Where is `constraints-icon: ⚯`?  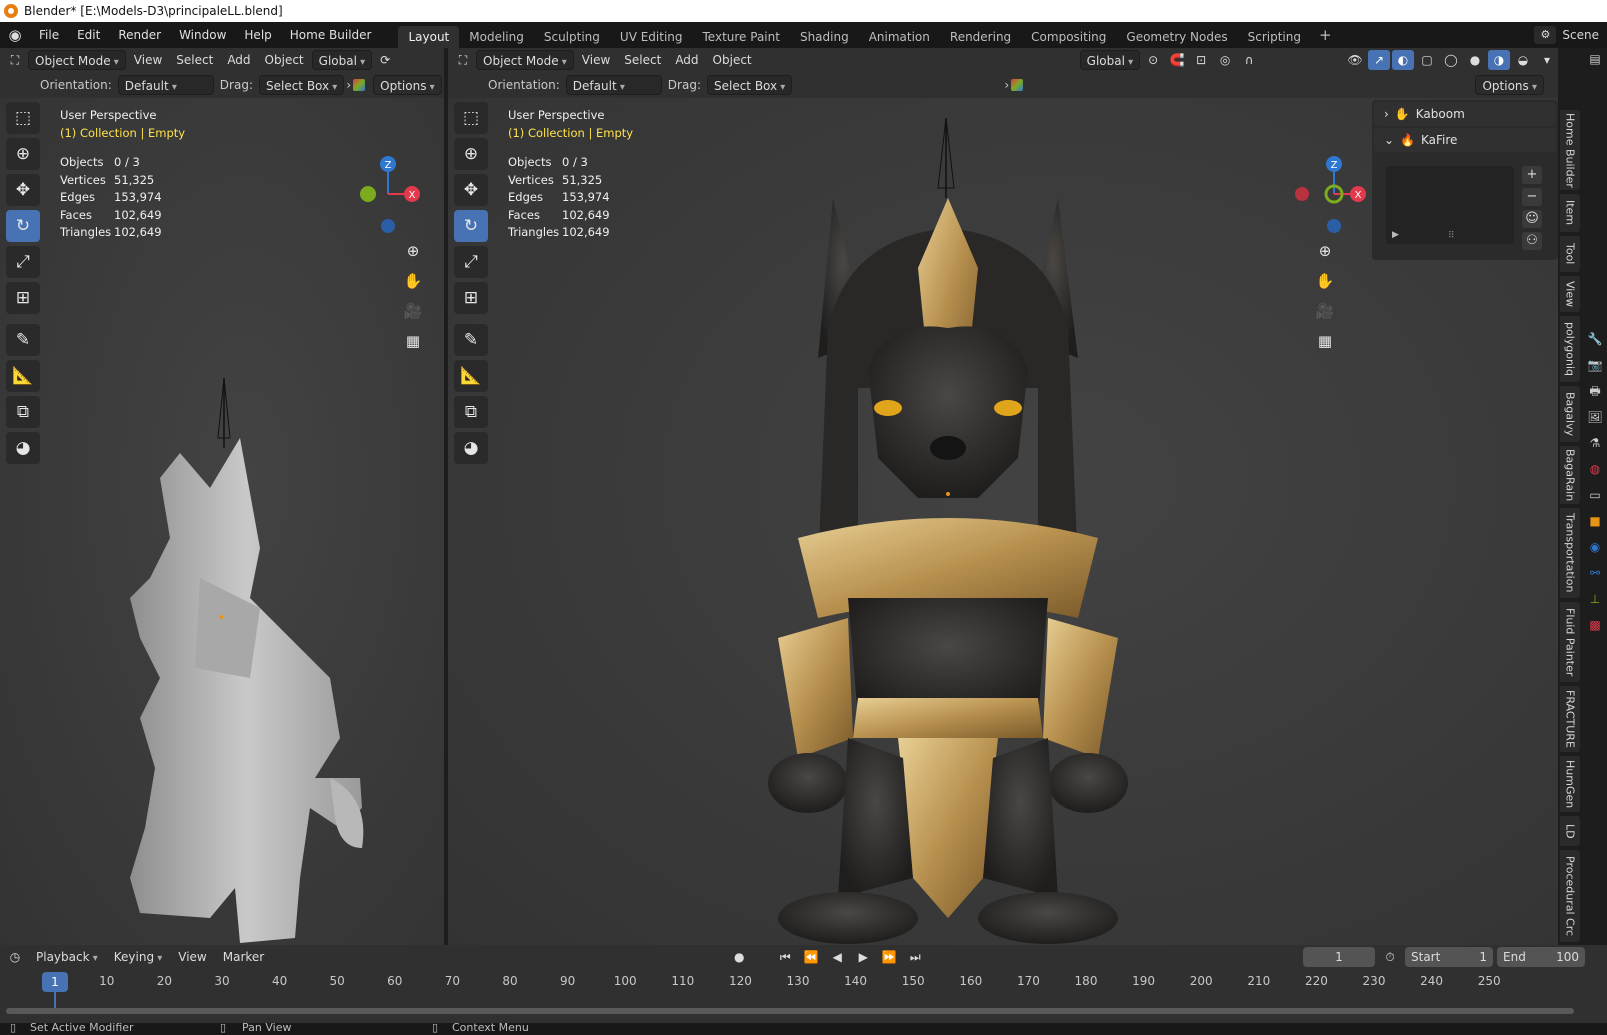 constraints-icon: ⚯ is located at coordinates (1595, 573).